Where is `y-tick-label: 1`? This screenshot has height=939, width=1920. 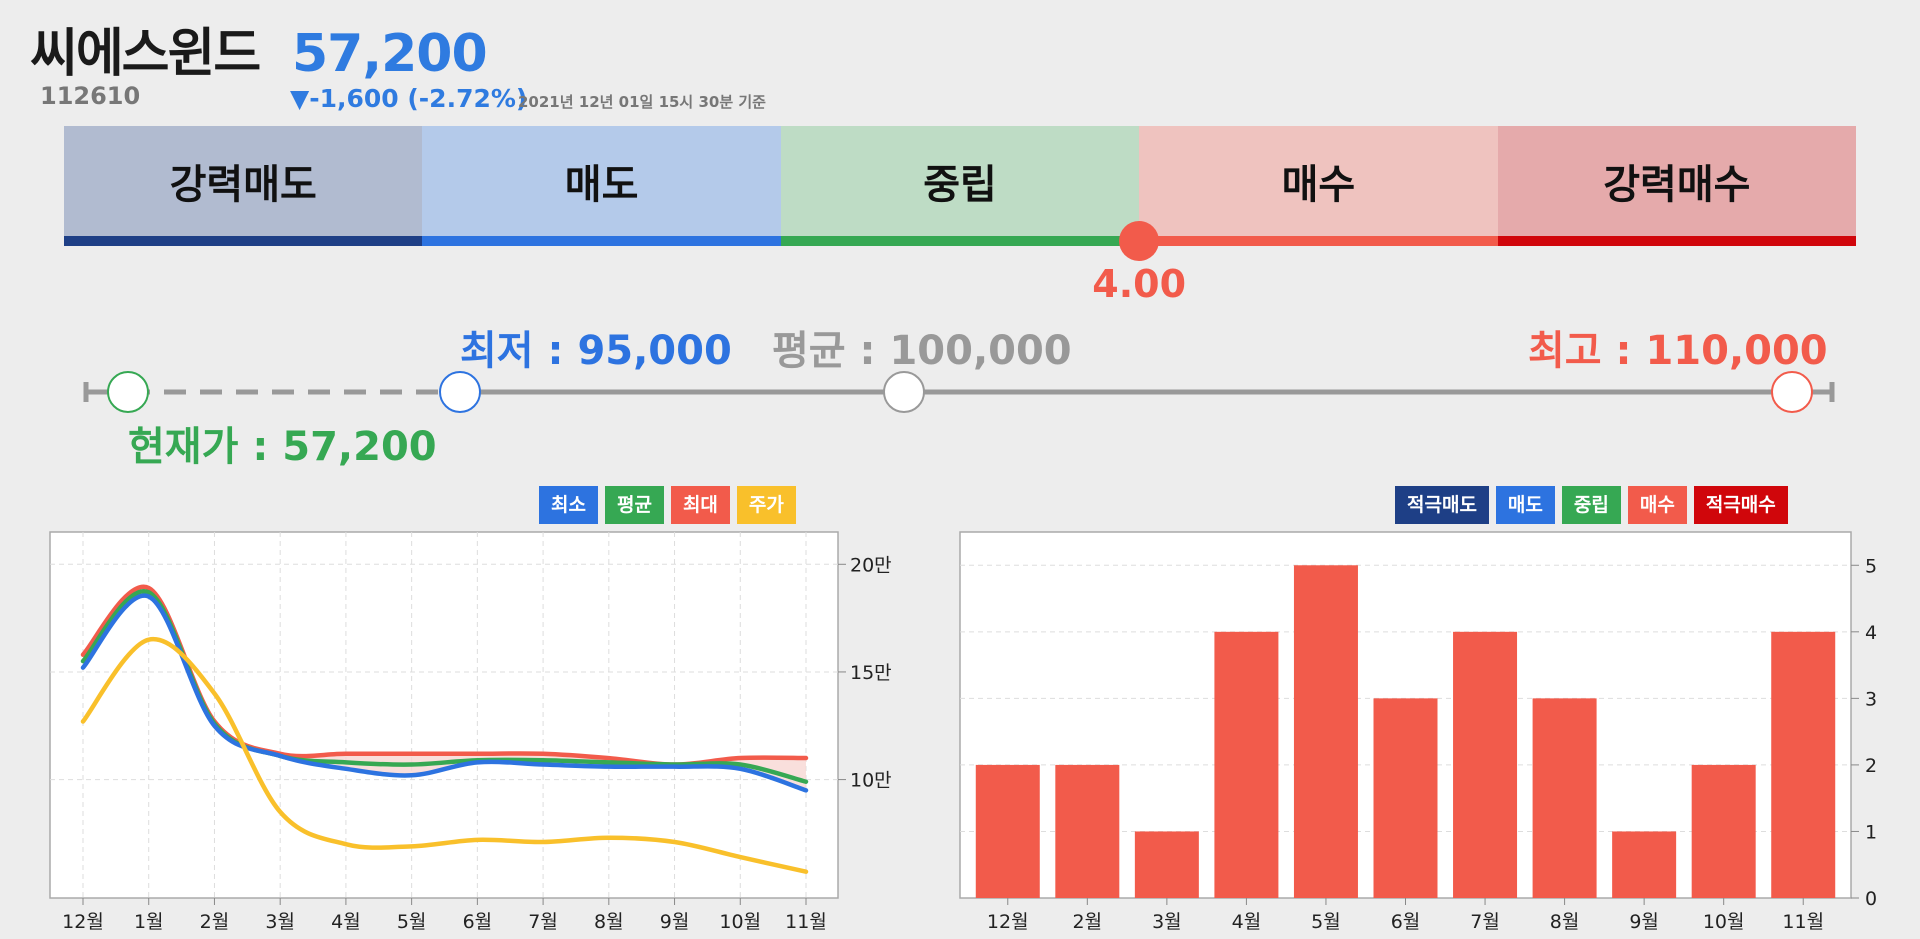 y-tick-label: 1 is located at coordinates (1871, 832).